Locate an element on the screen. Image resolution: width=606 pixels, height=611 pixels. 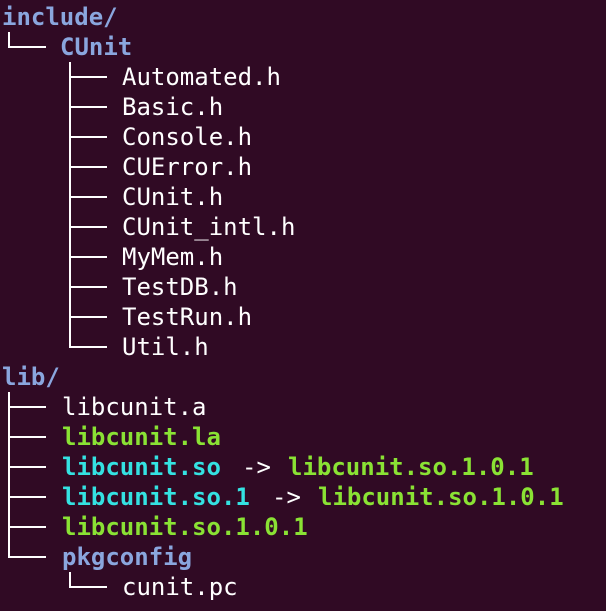
file-testrun-h: TestRun.h is located at coordinates (187, 317).